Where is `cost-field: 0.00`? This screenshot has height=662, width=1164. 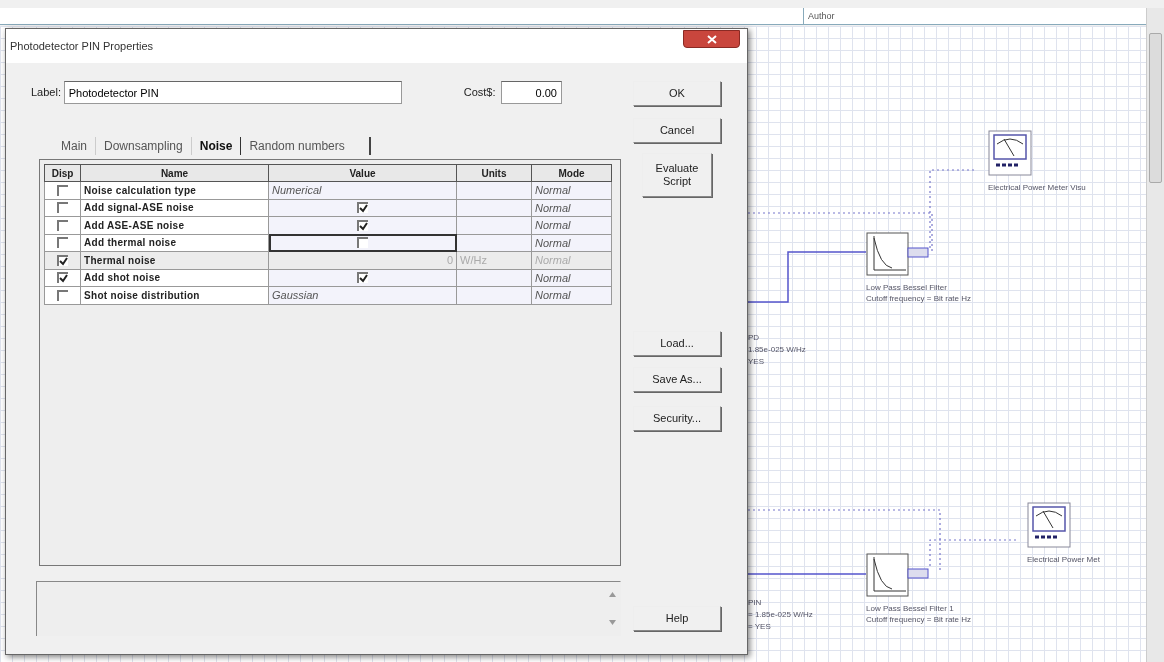
cost-field: 0.00 is located at coordinates (531, 92).